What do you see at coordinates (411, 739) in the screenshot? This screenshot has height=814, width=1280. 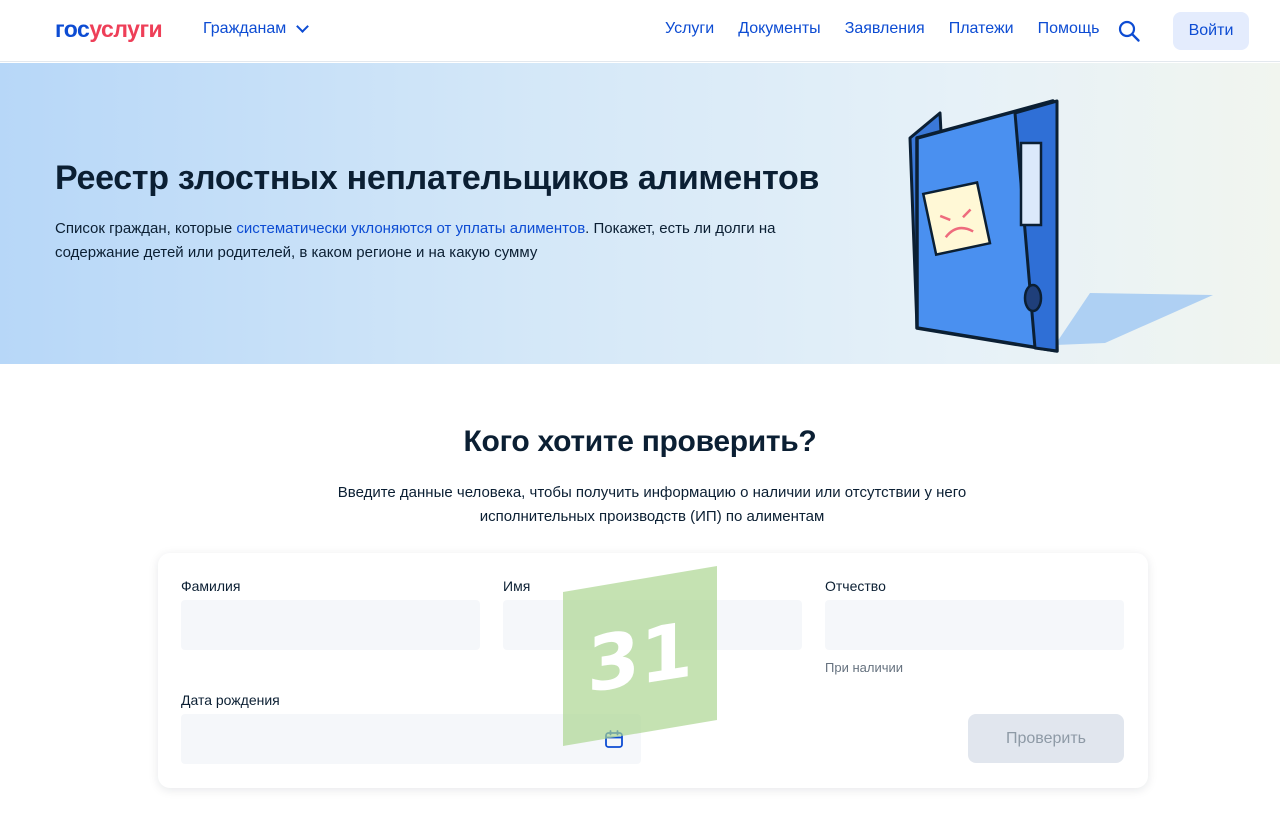 I see `birthdate-input` at bounding box center [411, 739].